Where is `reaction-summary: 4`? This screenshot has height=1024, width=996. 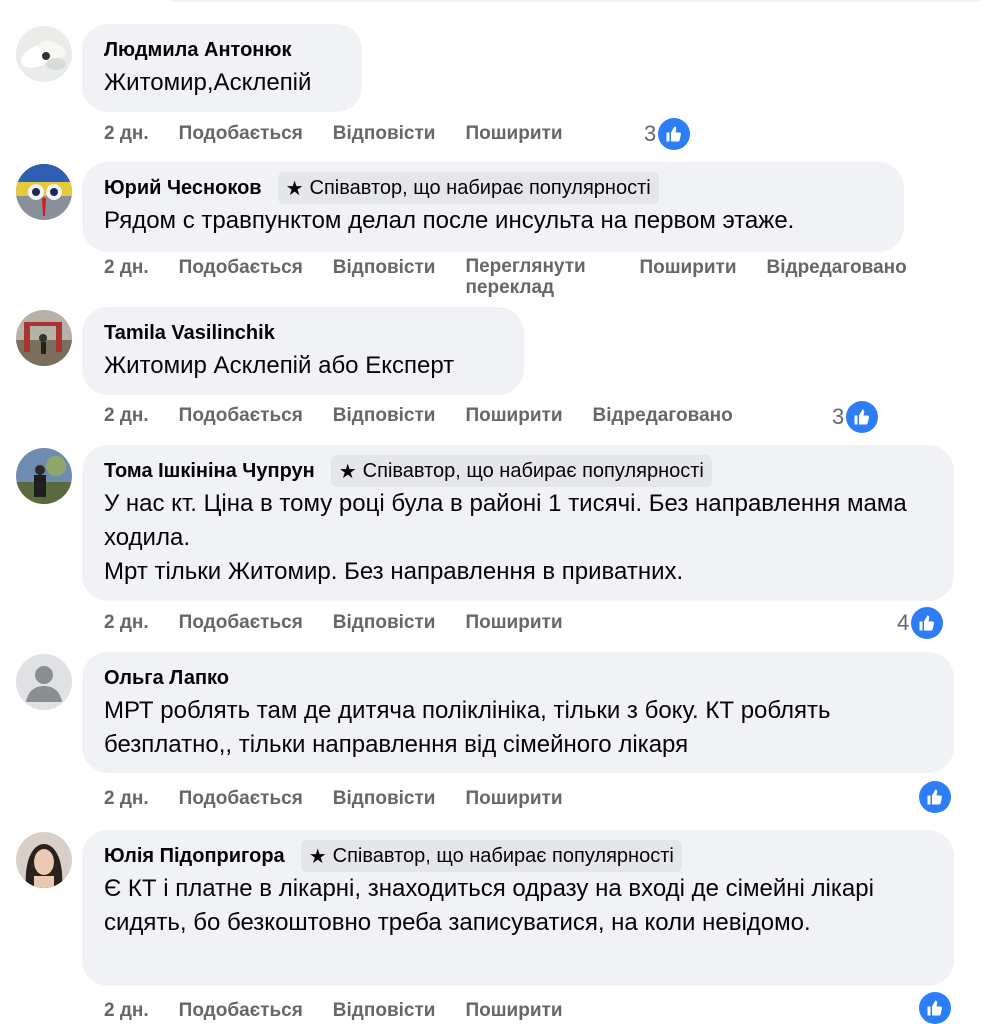 reaction-summary: 4 is located at coordinates (920, 623).